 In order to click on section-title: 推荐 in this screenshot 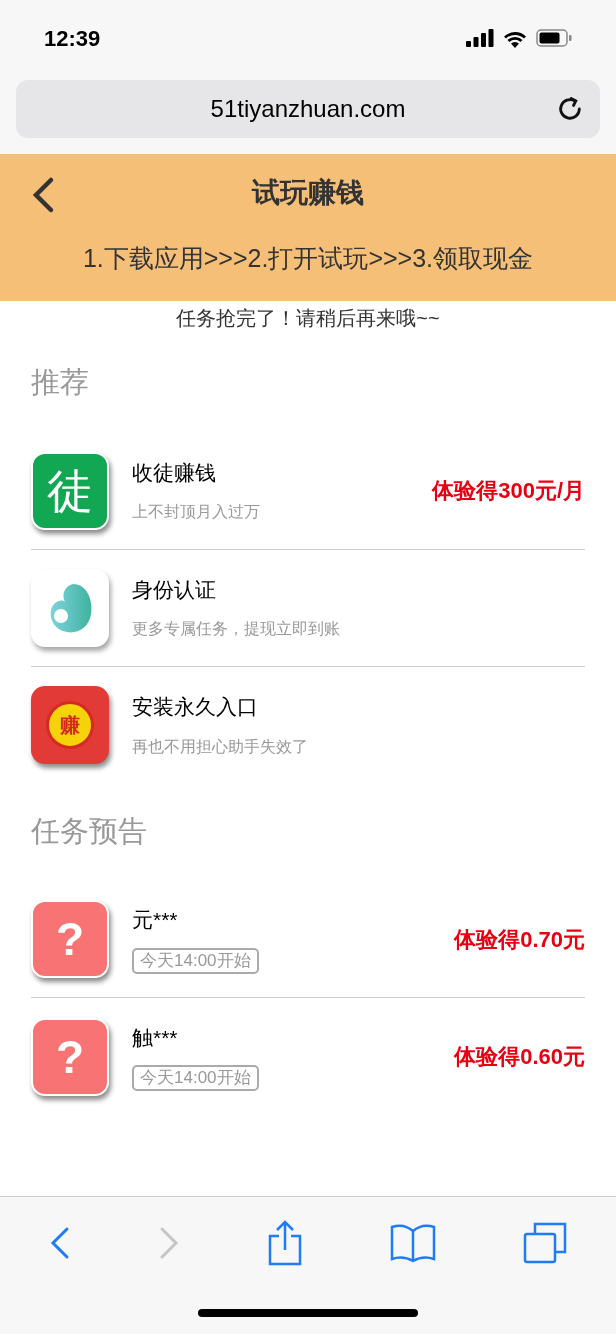, I will do `click(60, 382)`.